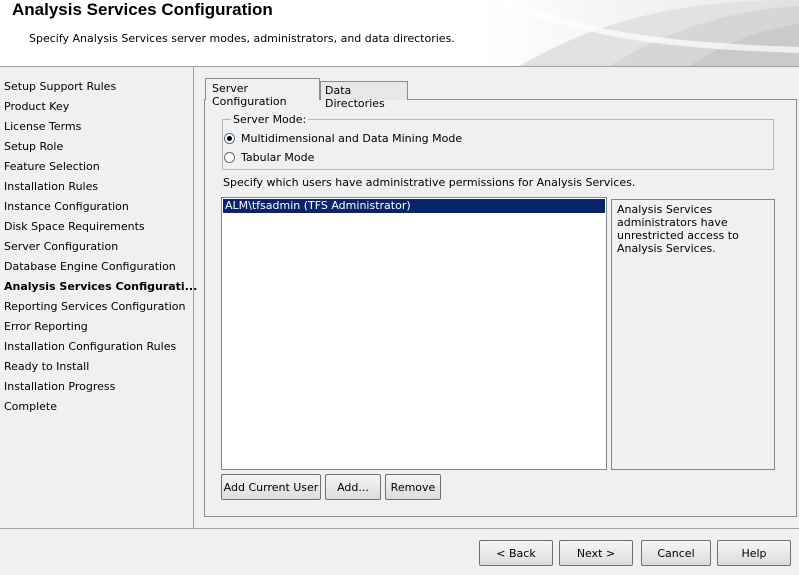  Describe the element at coordinates (516, 553) in the screenshot. I see `back-button: < Back` at that location.